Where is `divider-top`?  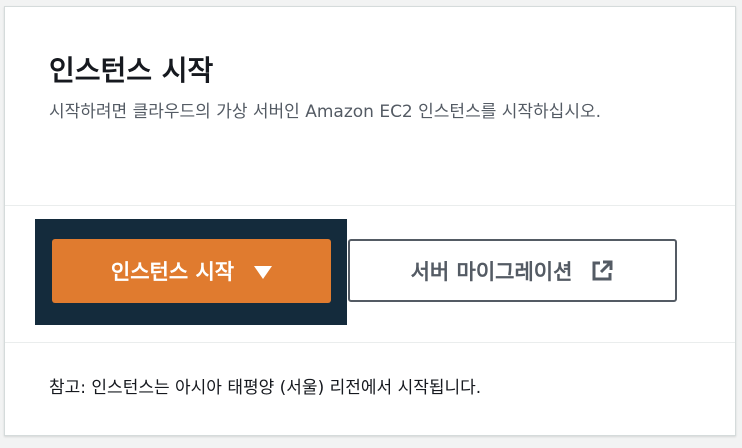
divider-top is located at coordinates (370, 205).